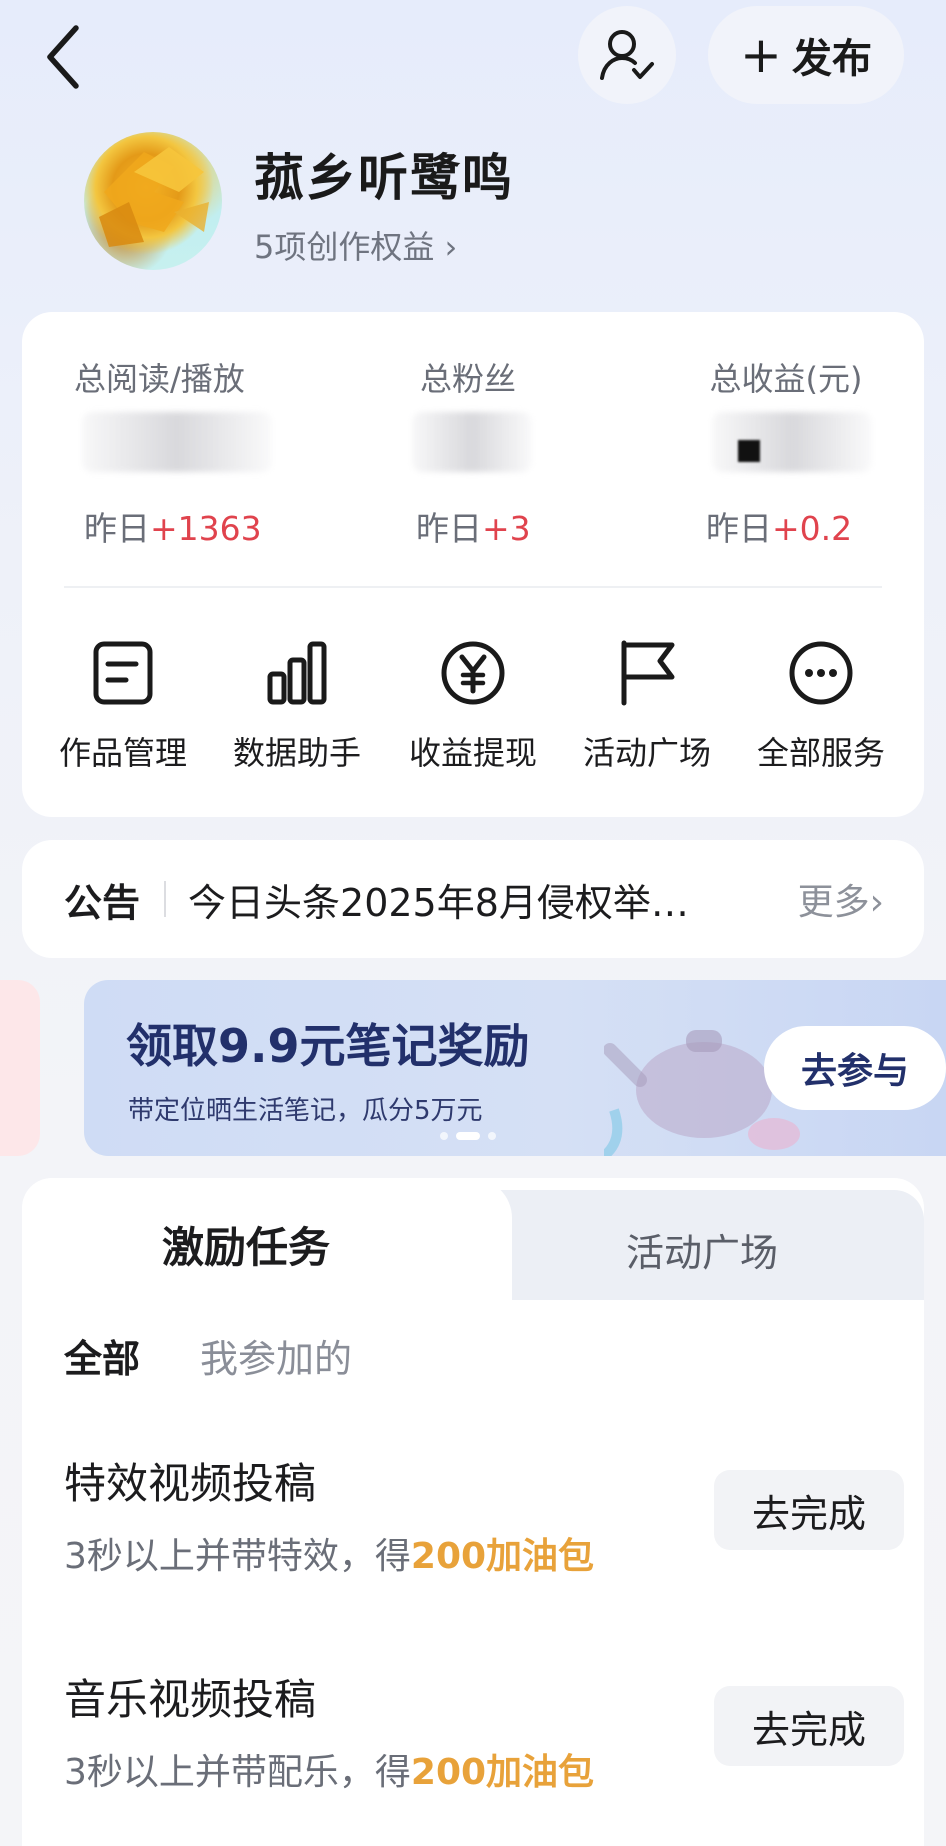 This screenshot has height=1846, width=946. I want to click on tab-activity-plaza: 活动广场, so click(702, 1249).